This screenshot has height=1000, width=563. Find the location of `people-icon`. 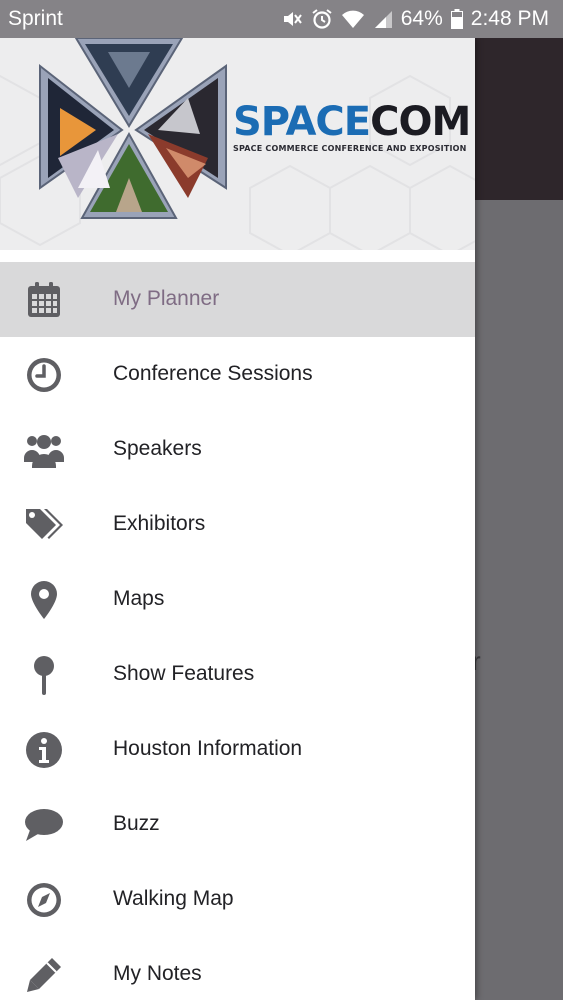

people-icon is located at coordinates (44, 450).